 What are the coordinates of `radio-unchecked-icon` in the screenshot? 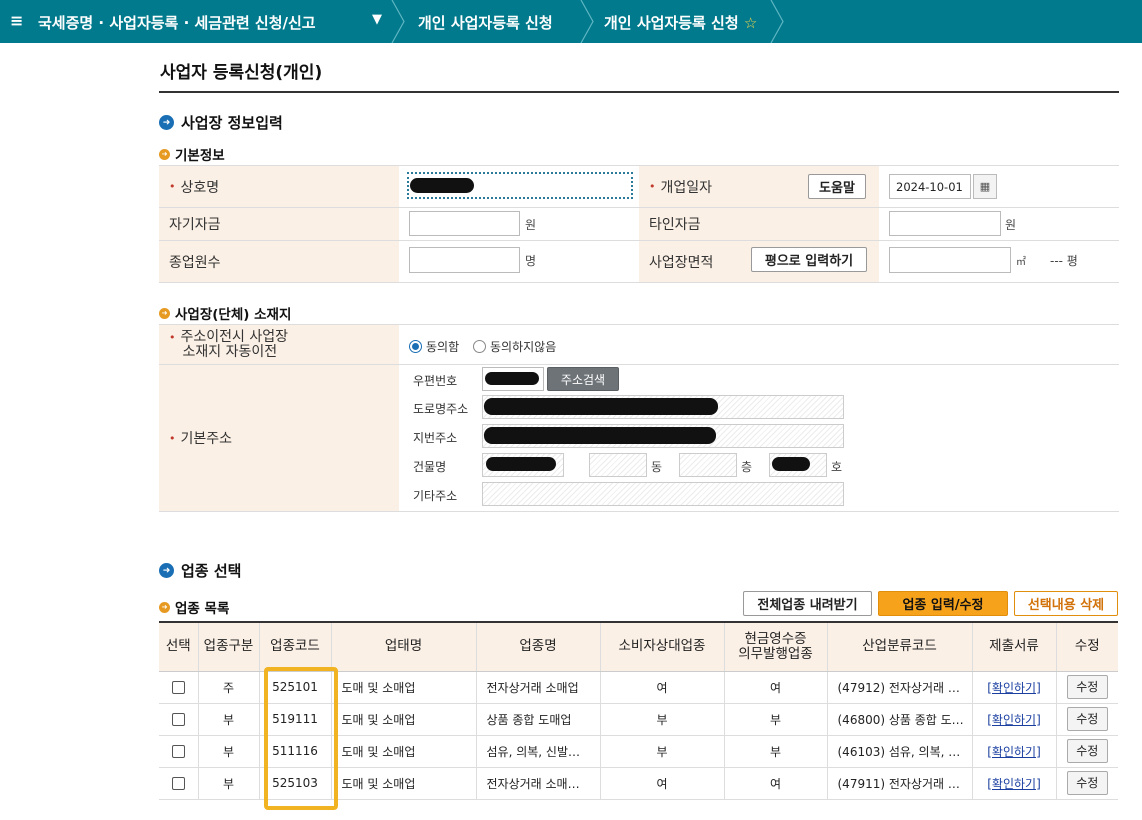 It's located at (479, 346).